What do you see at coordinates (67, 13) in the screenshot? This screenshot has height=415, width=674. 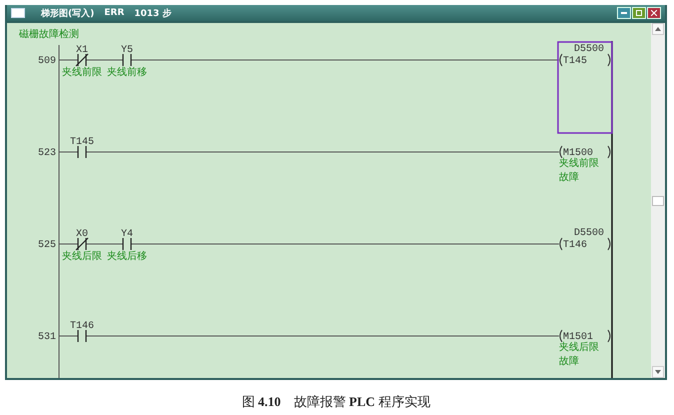 I see `window-title: 梯形图(写入)` at bounding box center [67, 13].